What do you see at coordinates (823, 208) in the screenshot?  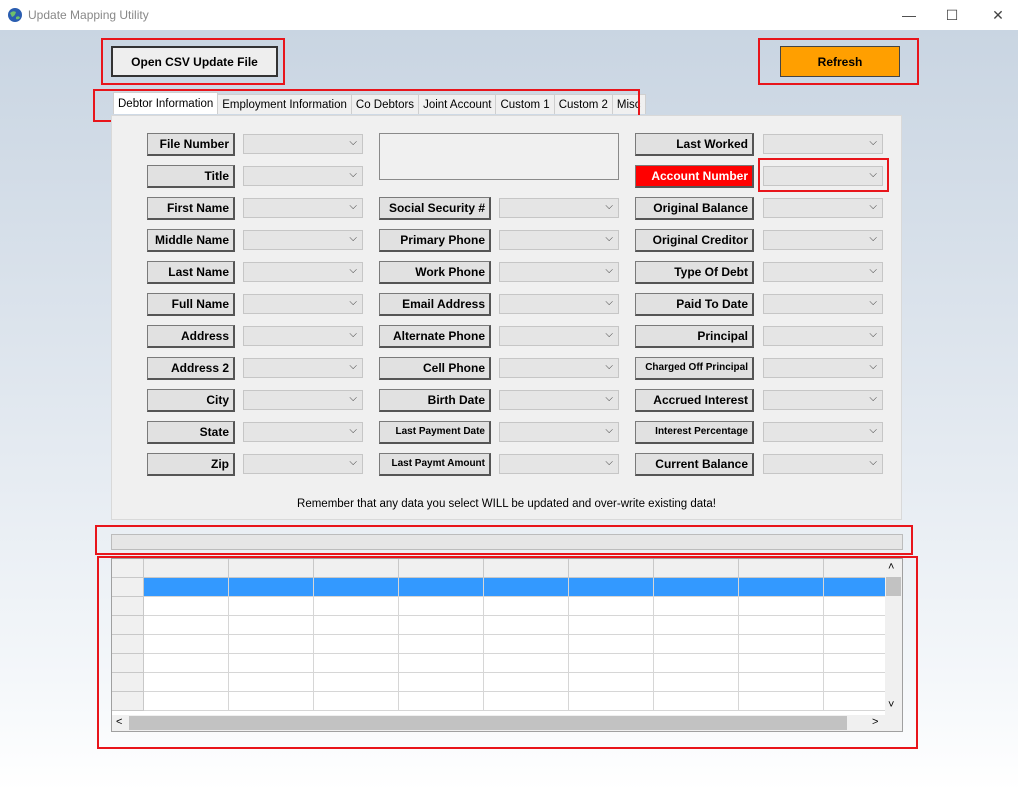 I see `combo-original-balance: ⌵` at bounding box center [823, 208].